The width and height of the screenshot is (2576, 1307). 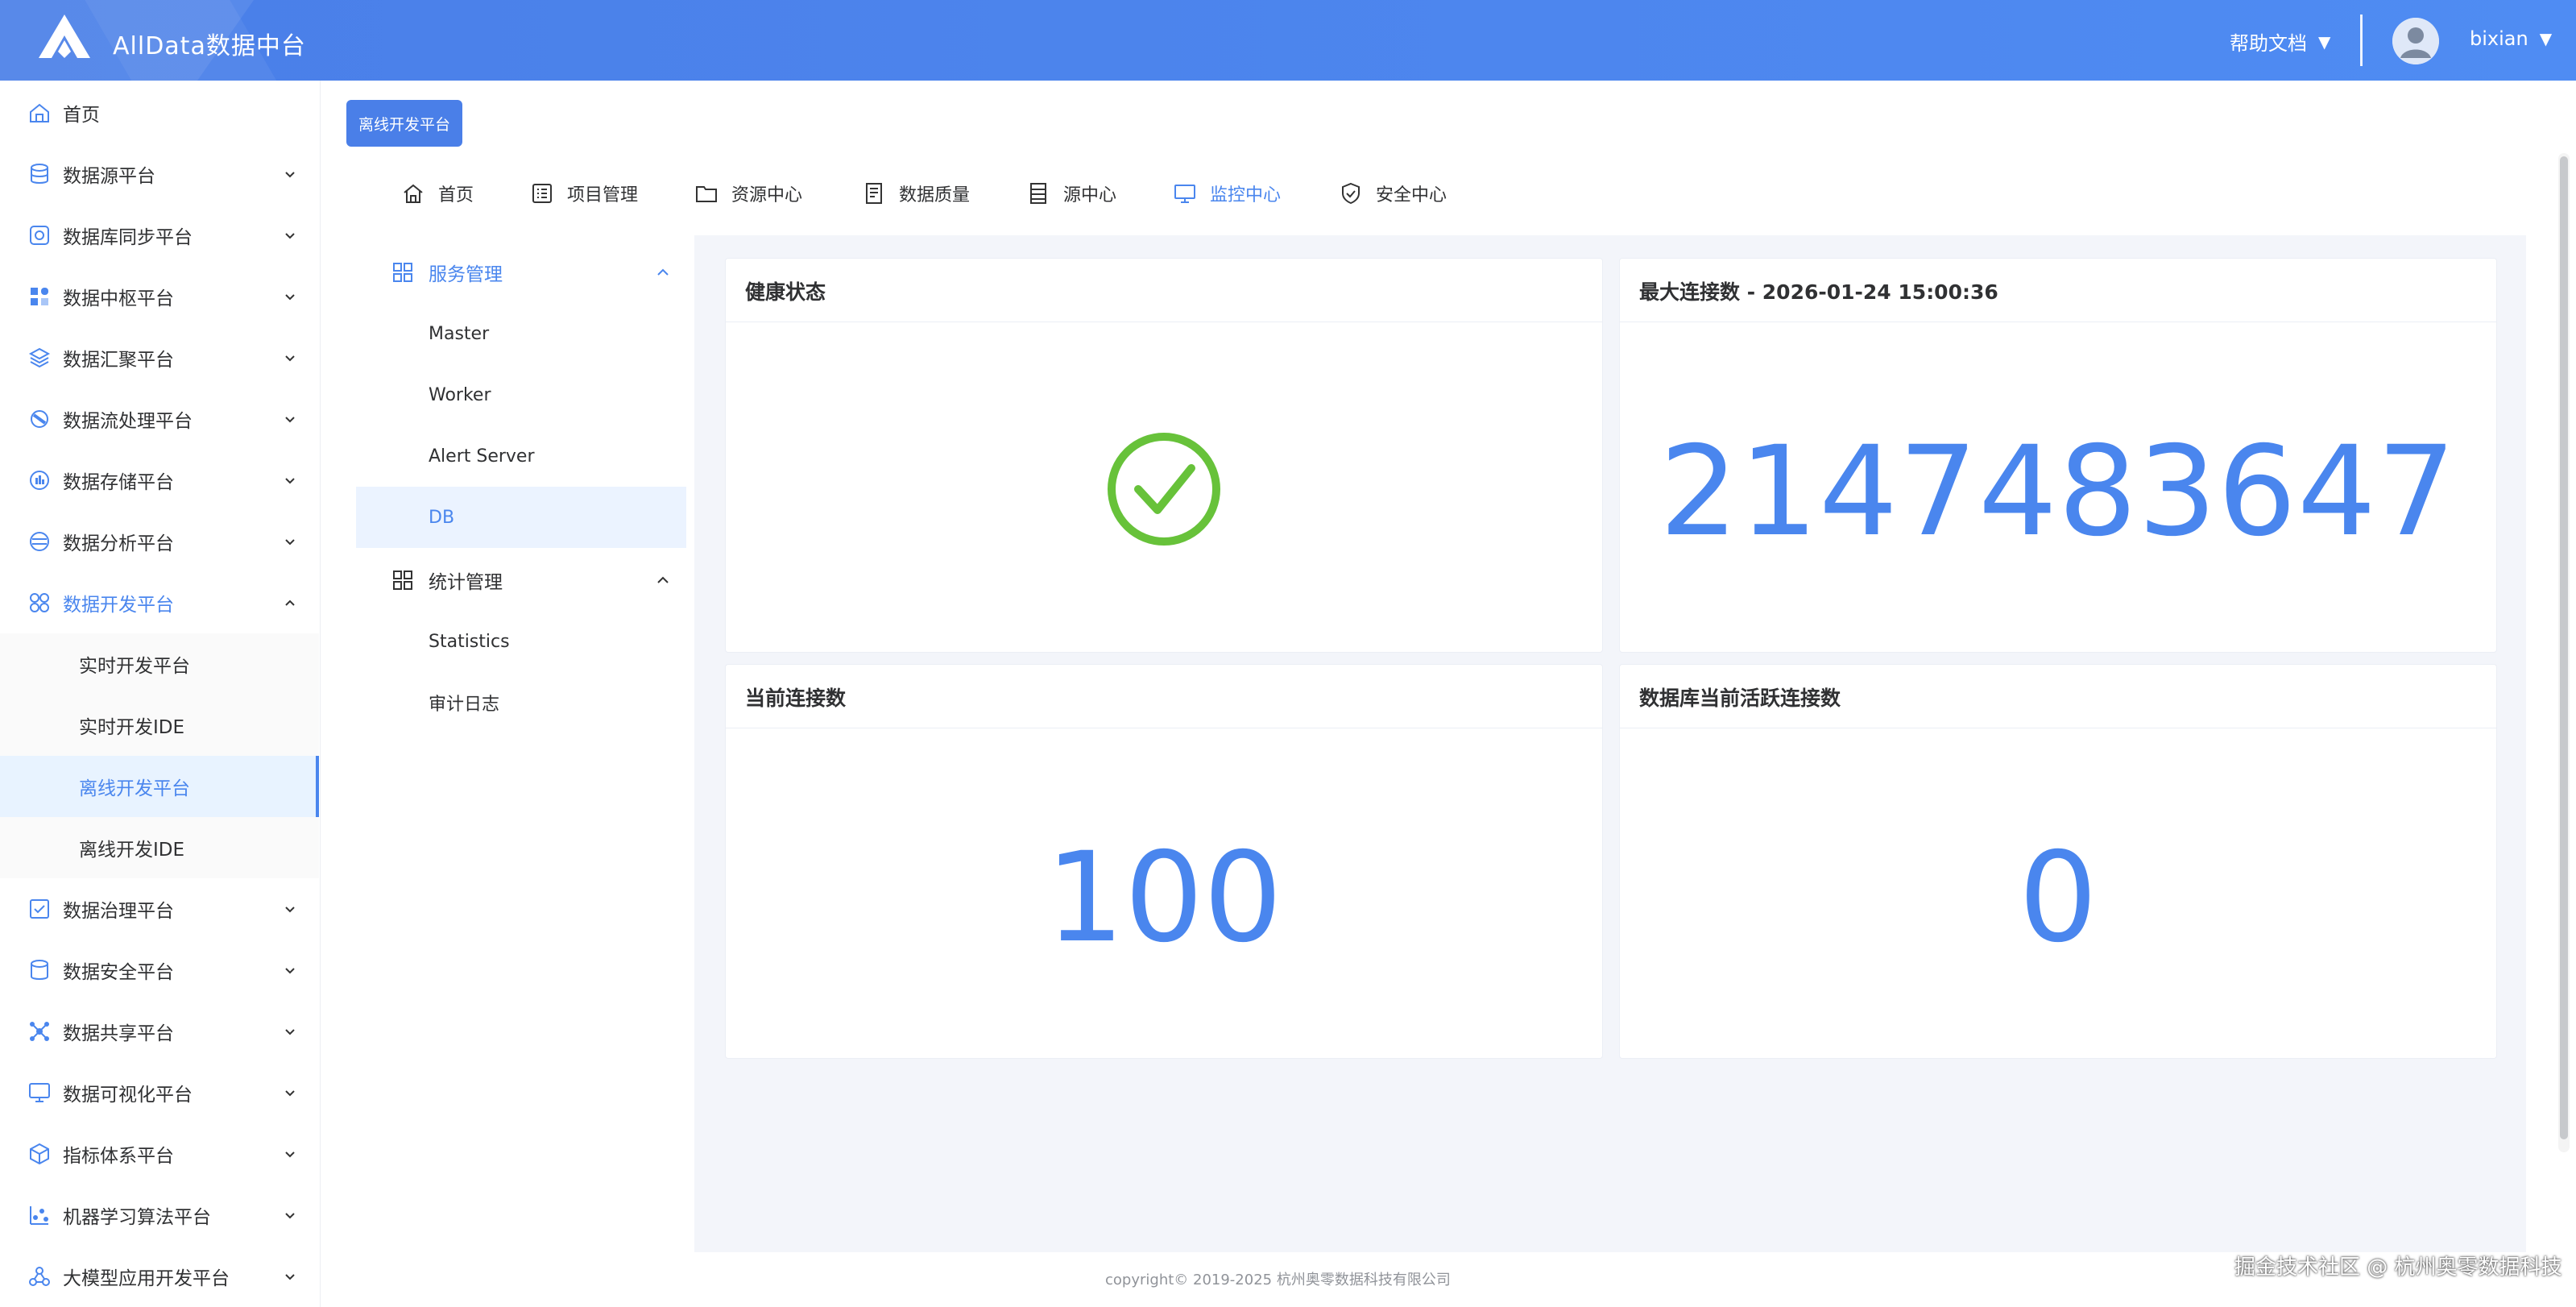 What do you see at coordinates (521, 272) in the screenshot?
I see `group-service-management: 服务管理` at bounding box center [521, 272].